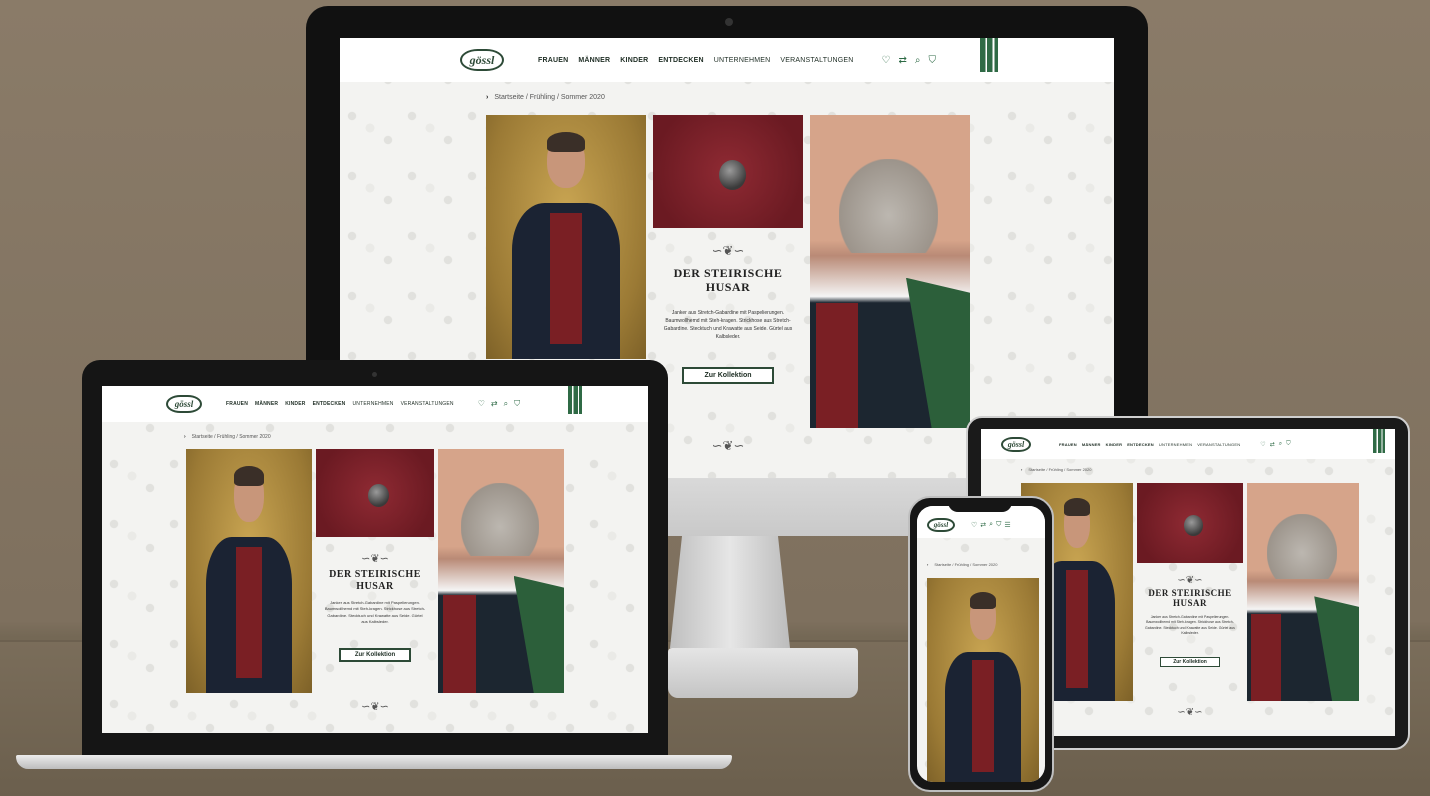 The height and width of the screenshot is (796, 1430). I want to click on imac-camera, so click(729, 22).